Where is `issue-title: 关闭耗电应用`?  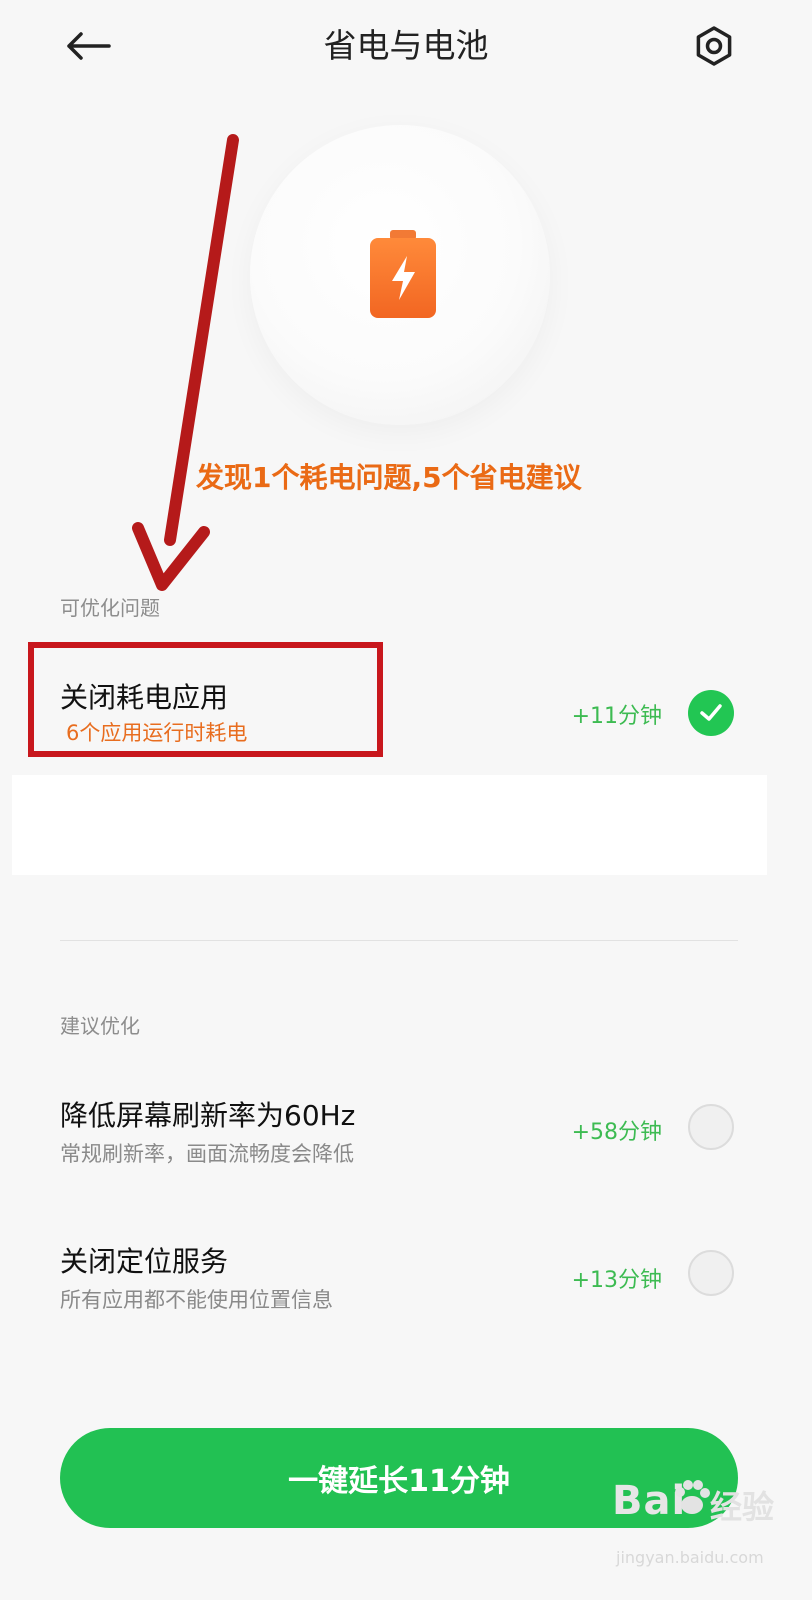 issue-title: 关闭耗电应用 is located at coordinates (144, 697).